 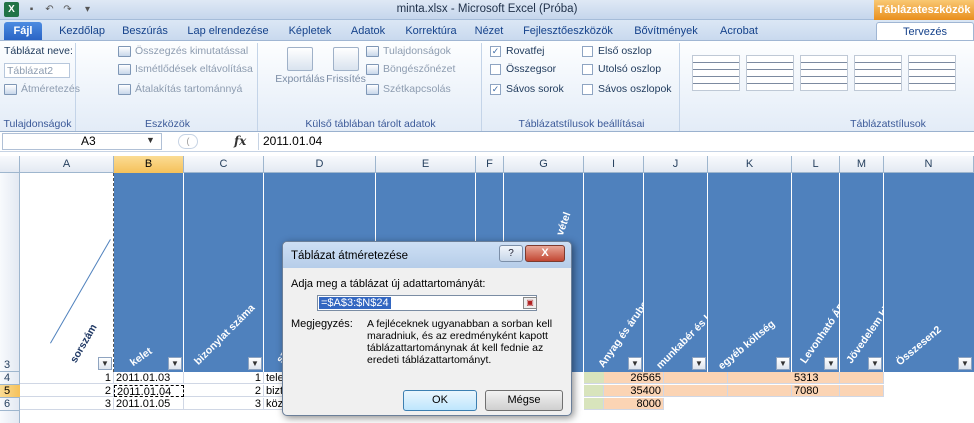 I want to click on tab-developer: Fejlesztőeszközök, so click(x=568, y=31).